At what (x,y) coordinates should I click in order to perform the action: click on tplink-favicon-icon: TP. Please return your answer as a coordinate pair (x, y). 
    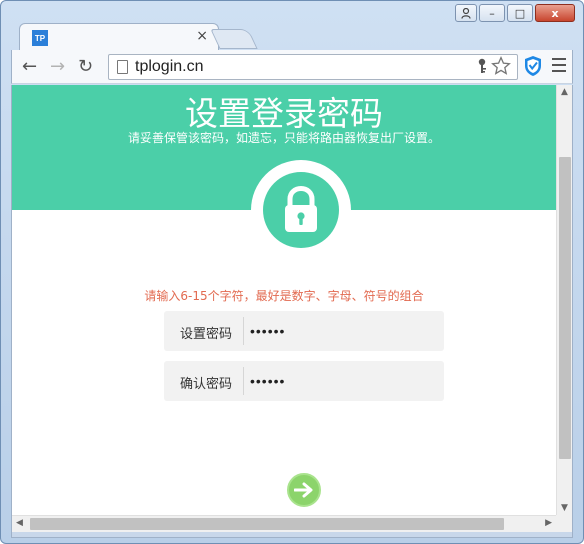
    Looking at the image, I should click on (40, 38).